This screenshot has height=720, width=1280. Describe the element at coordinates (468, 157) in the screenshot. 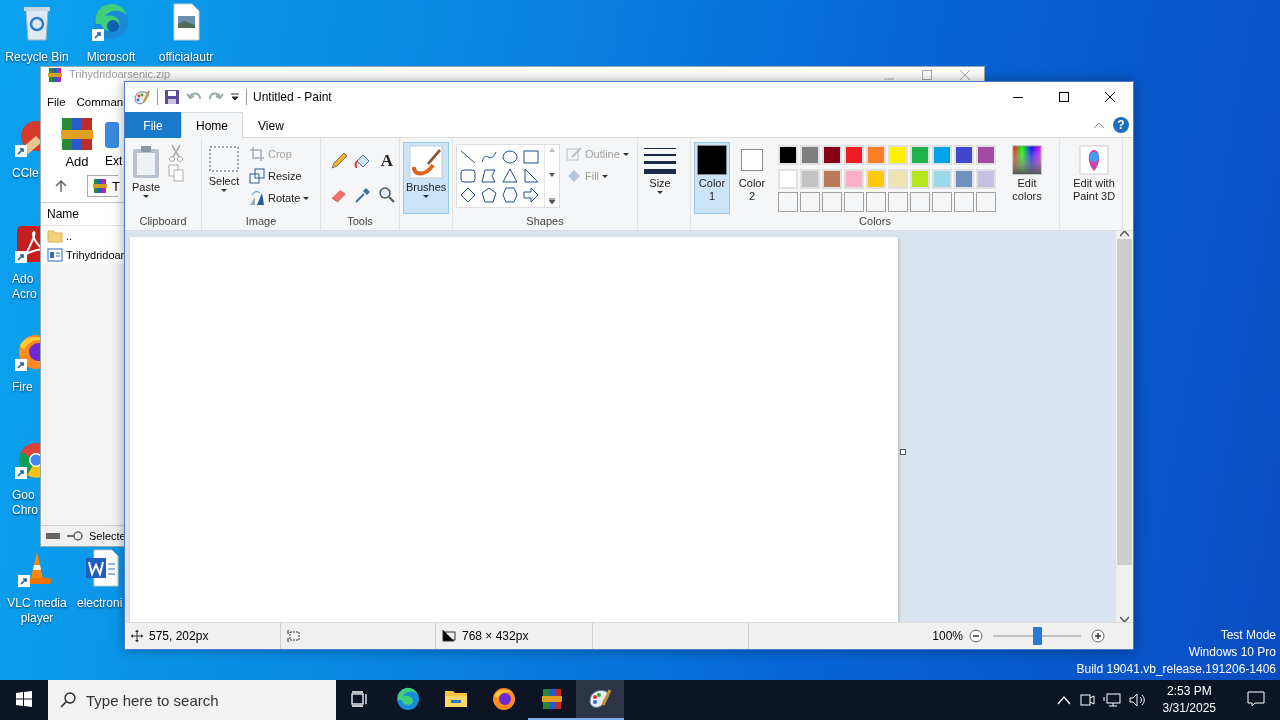

I see `line-icon` at that location.